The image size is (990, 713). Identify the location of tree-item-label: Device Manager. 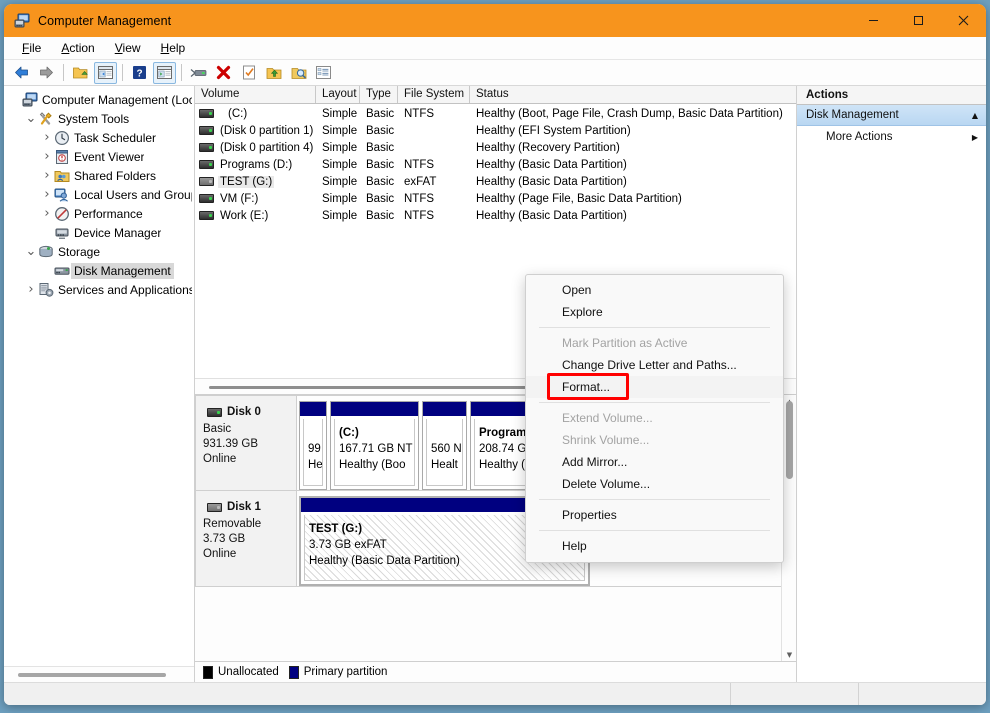
(118, 232).